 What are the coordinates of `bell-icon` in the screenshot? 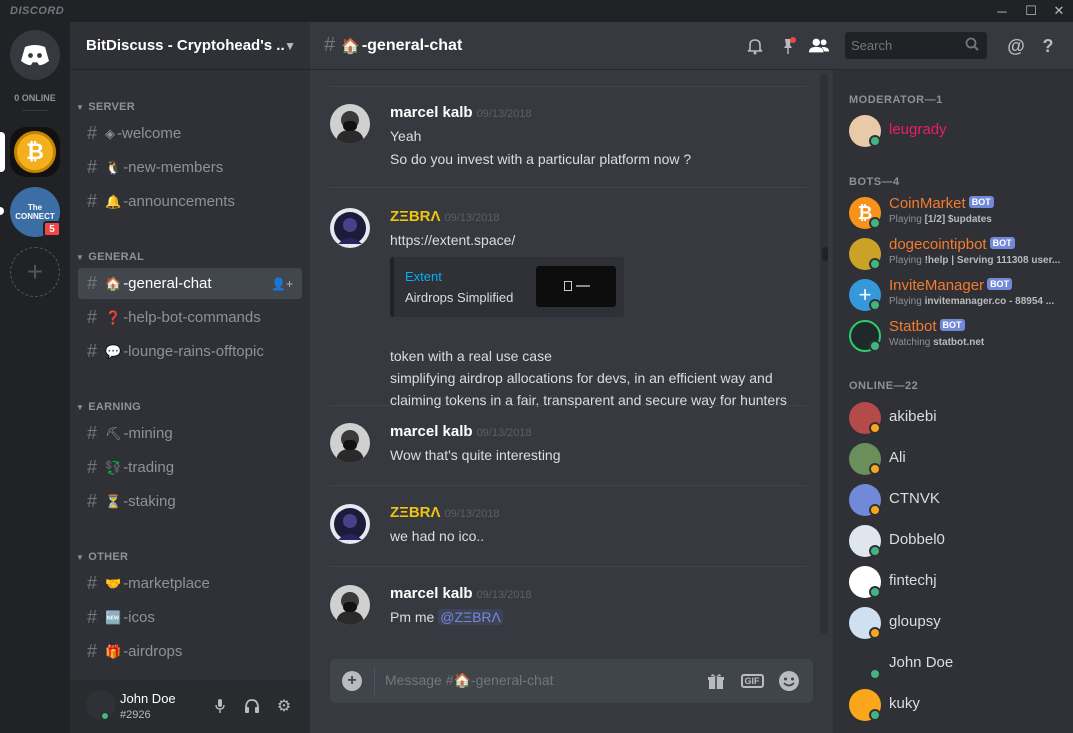 It's located at (755, 46).